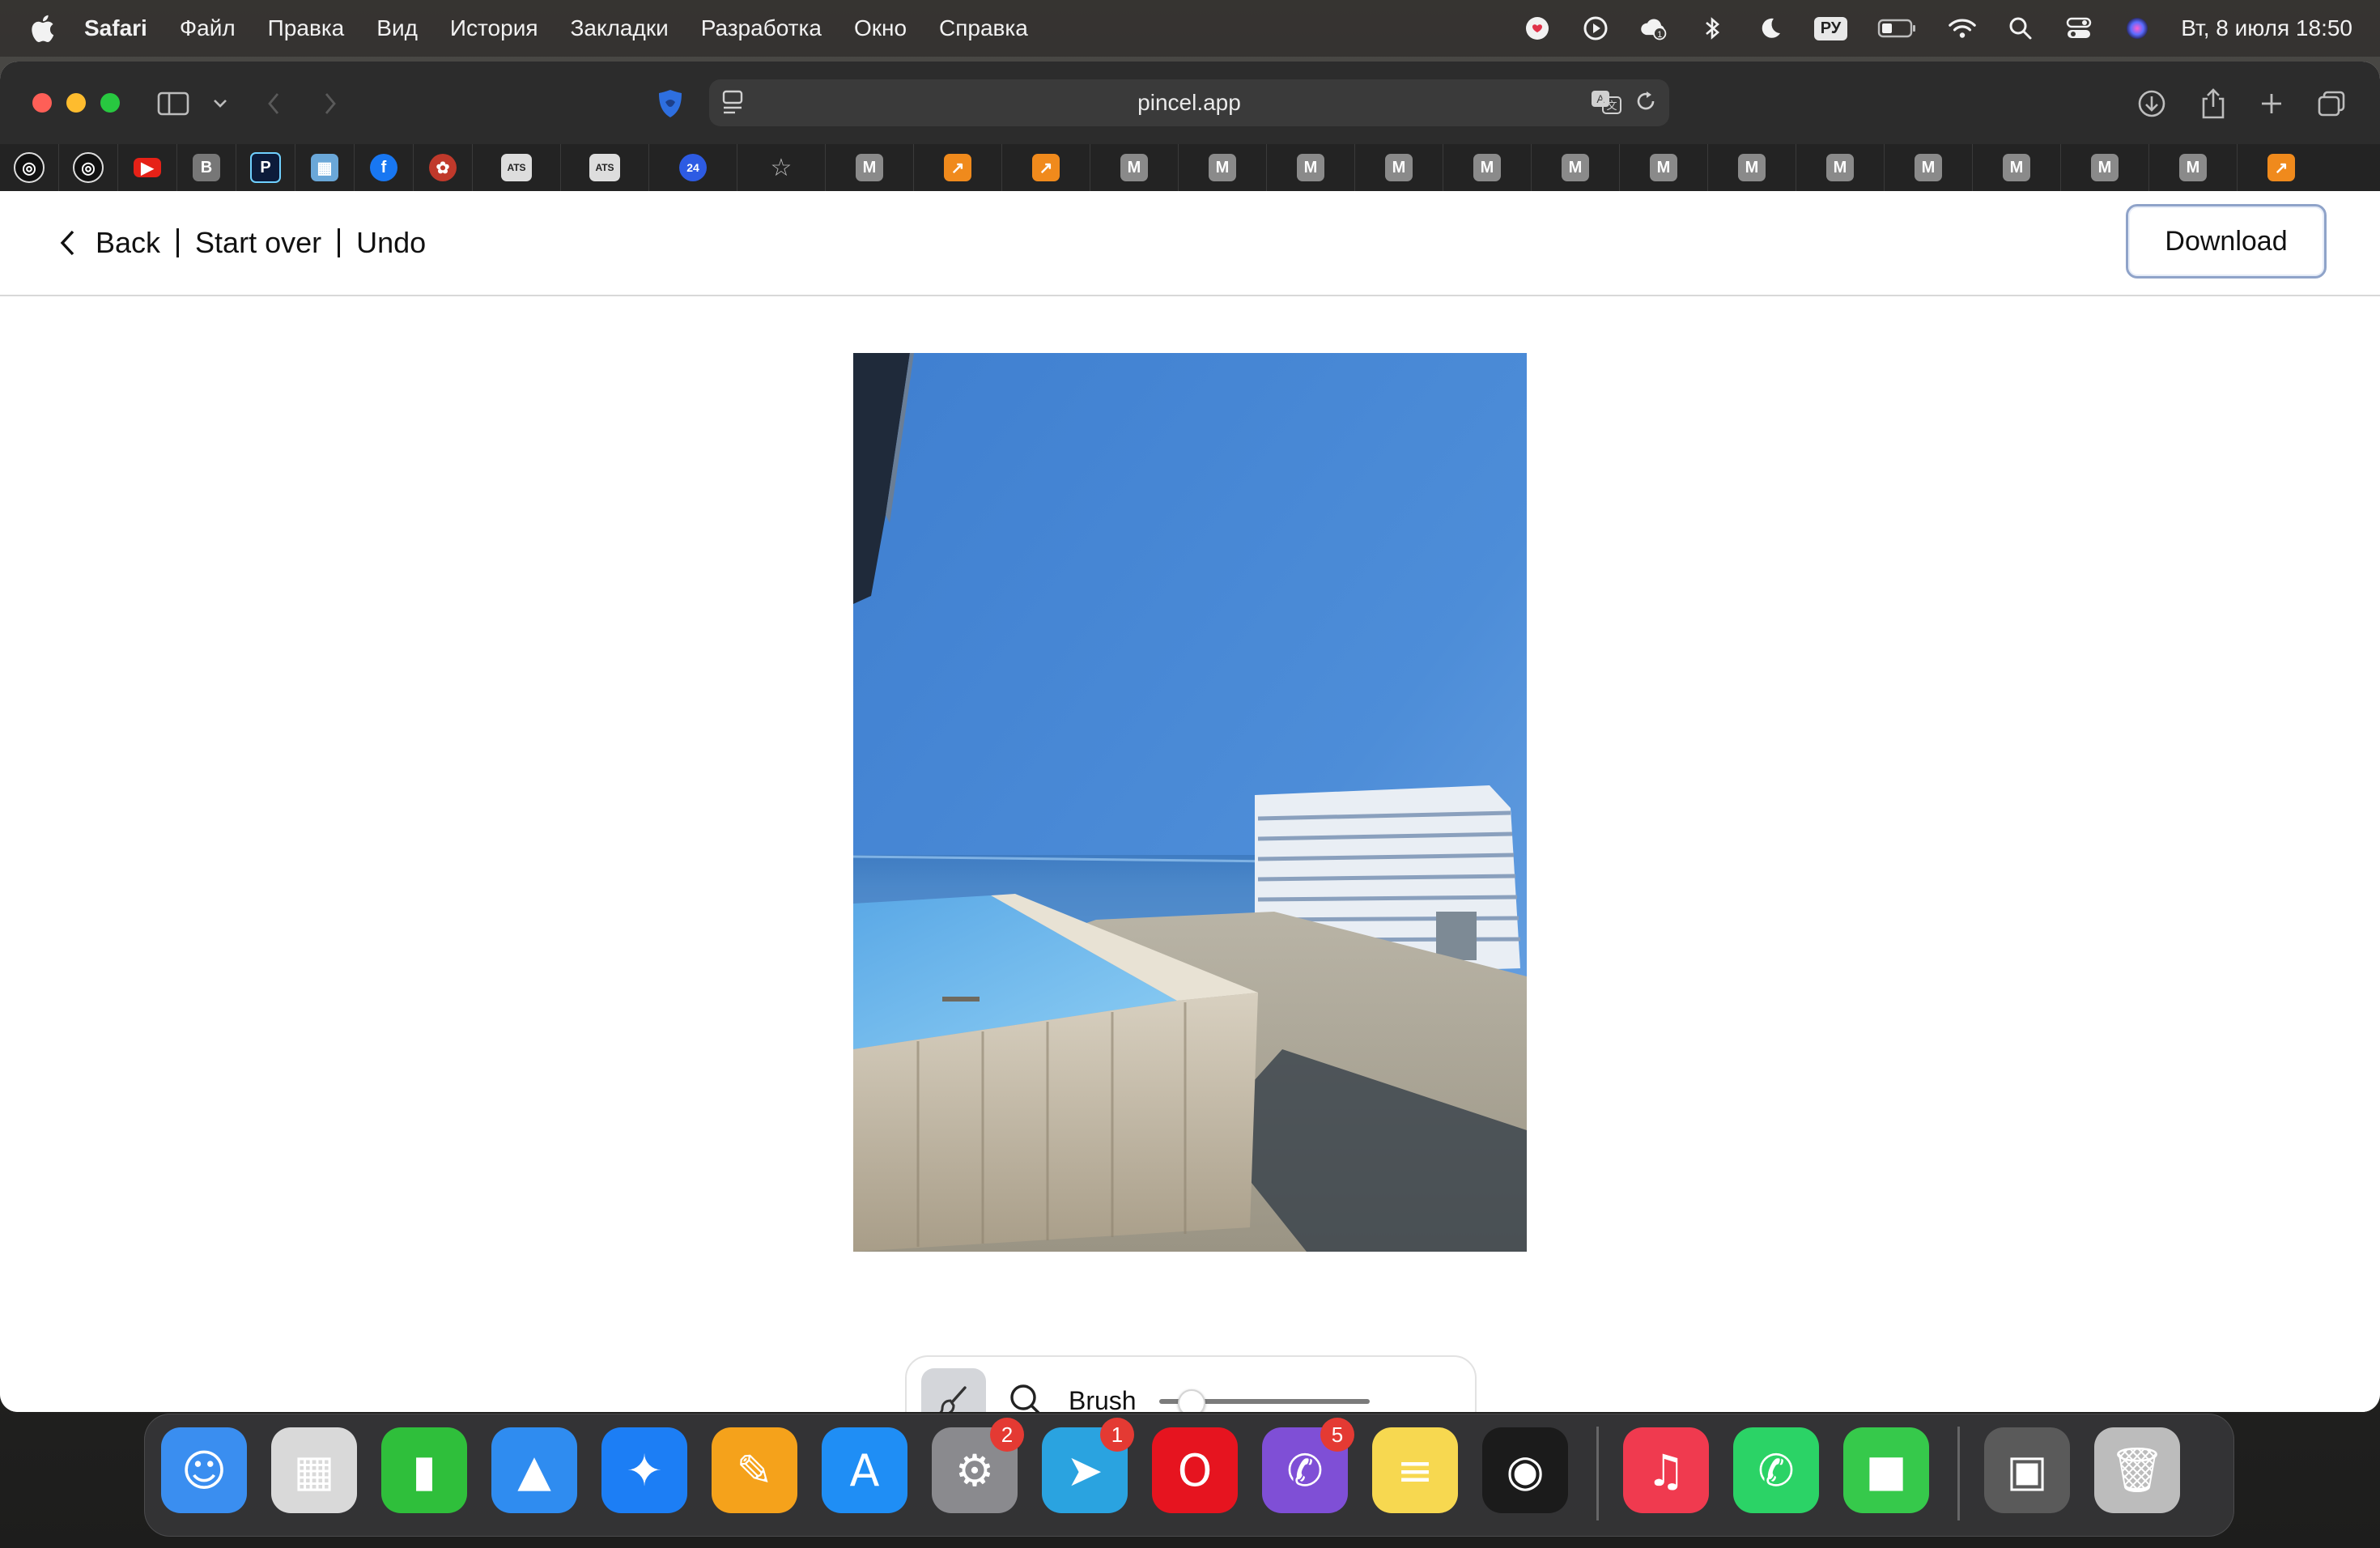 The image size is (2380, 1548). Describe the element at coordinates (306, 28) in the screenshot. I see `menu-edit: Правка` at that location.